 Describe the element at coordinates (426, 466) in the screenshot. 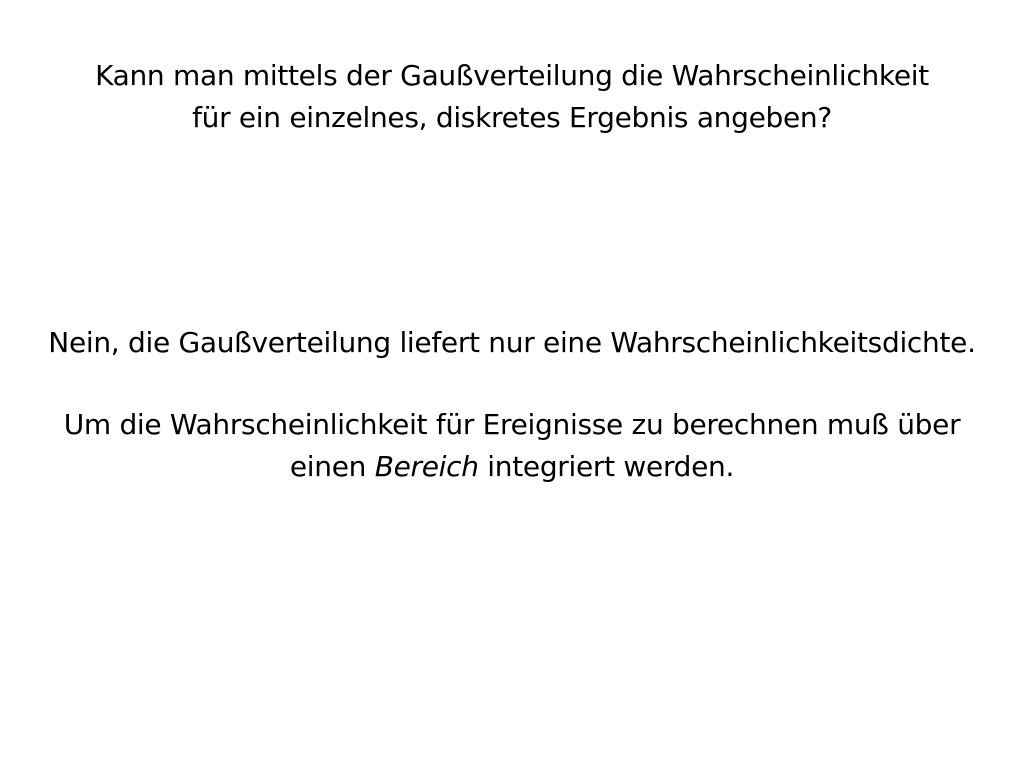

I see `emphasized-word: Bereich` at that location.